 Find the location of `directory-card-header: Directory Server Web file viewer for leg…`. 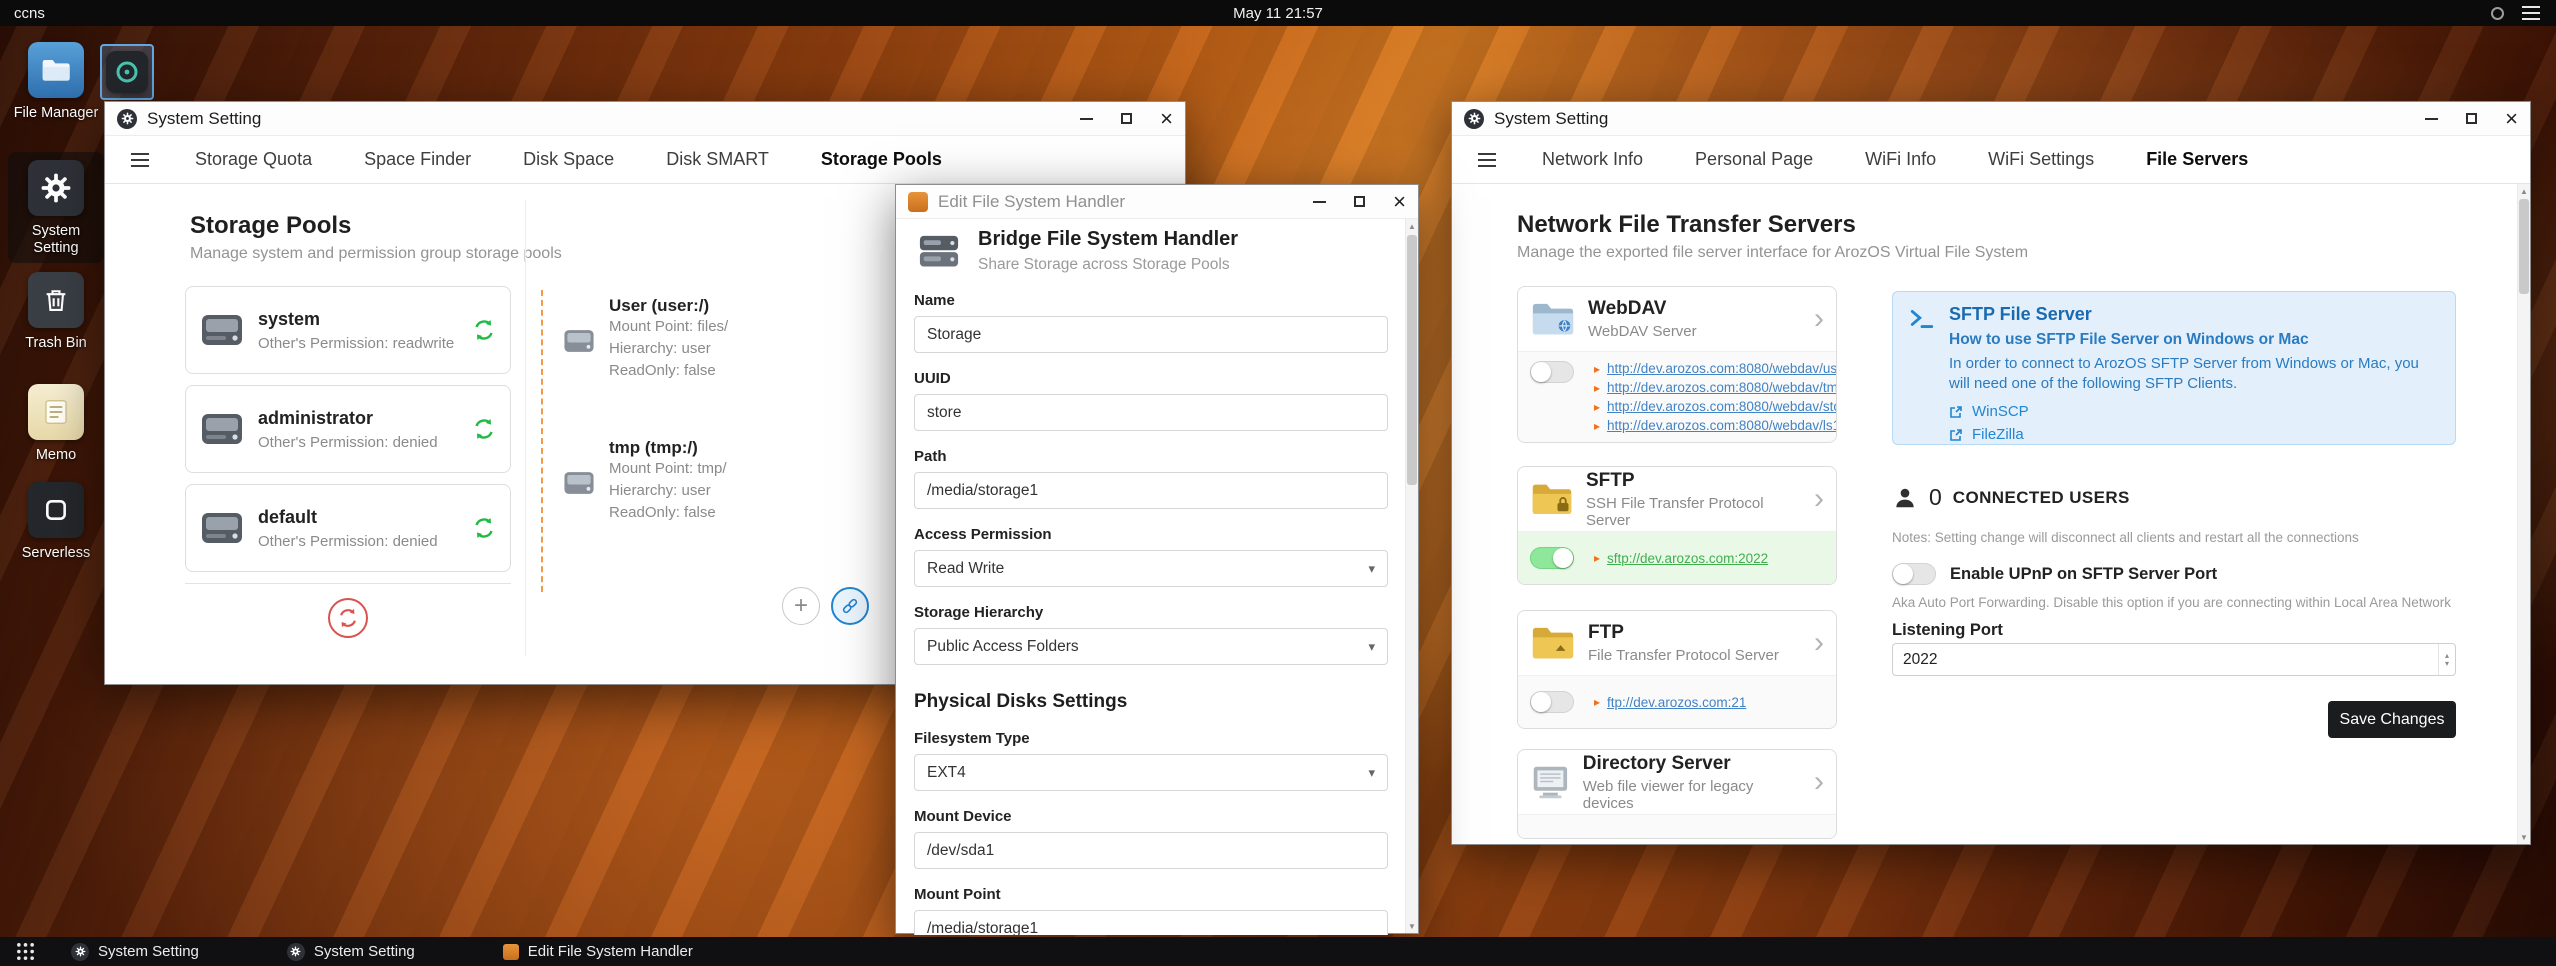

directory-card-header: Directory Server Web file viewer for leg… is located at coordinates (1677, 782).